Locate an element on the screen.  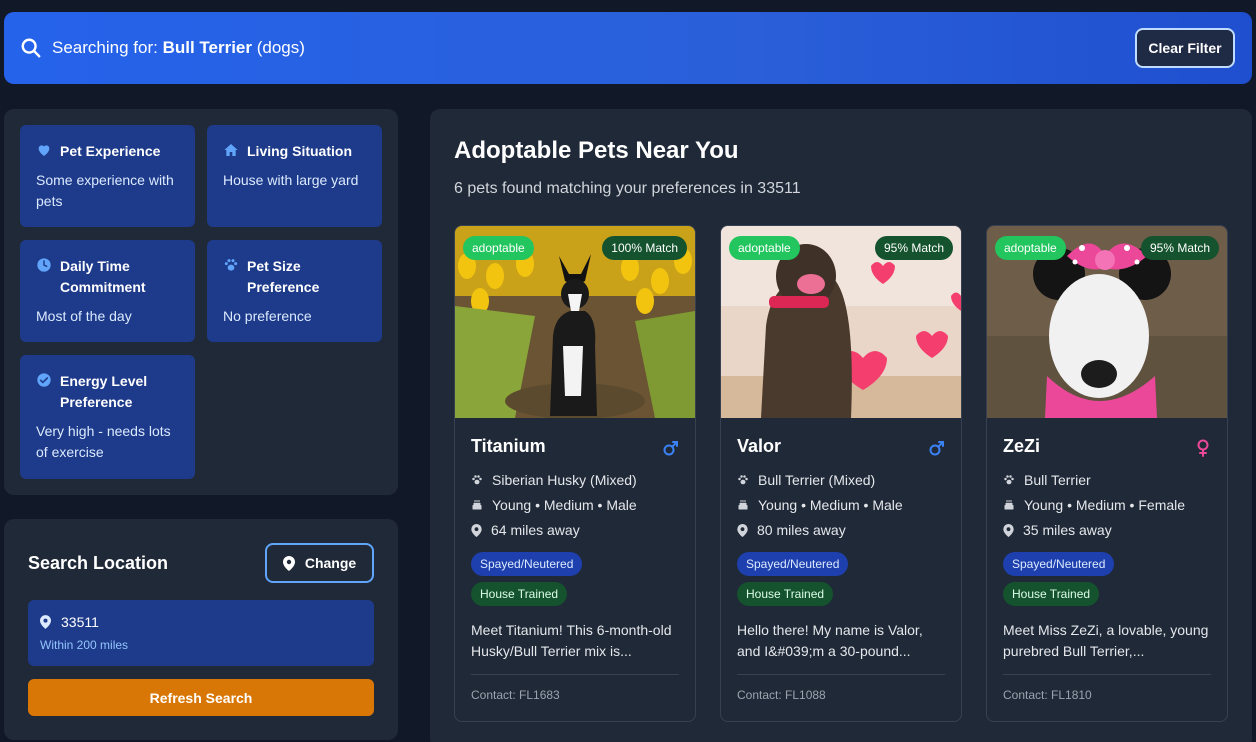
check-circle-icon is located at coordinates (44, 380).